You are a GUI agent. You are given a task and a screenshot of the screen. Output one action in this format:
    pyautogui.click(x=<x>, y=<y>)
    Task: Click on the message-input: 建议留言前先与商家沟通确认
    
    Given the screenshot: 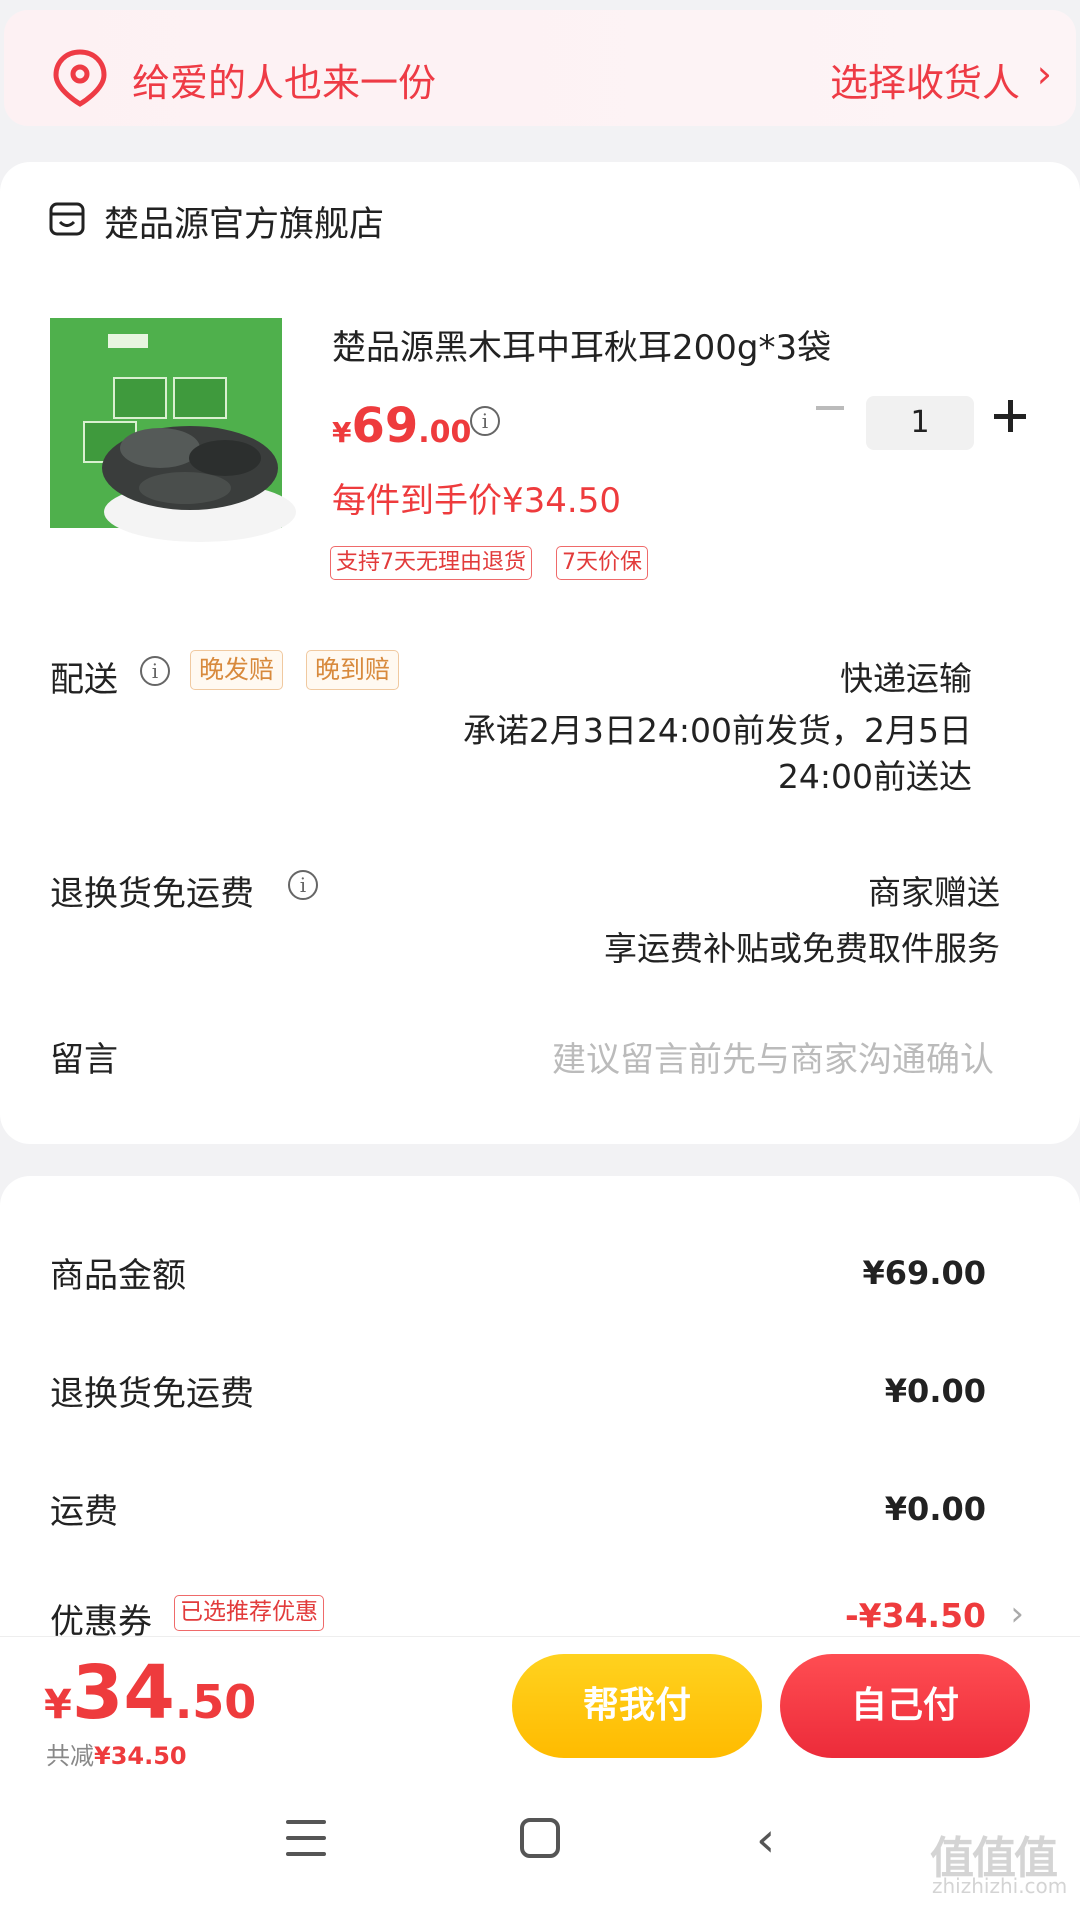 What is the action you would take?
    pyautogui.click(x=773, y=1056)
    